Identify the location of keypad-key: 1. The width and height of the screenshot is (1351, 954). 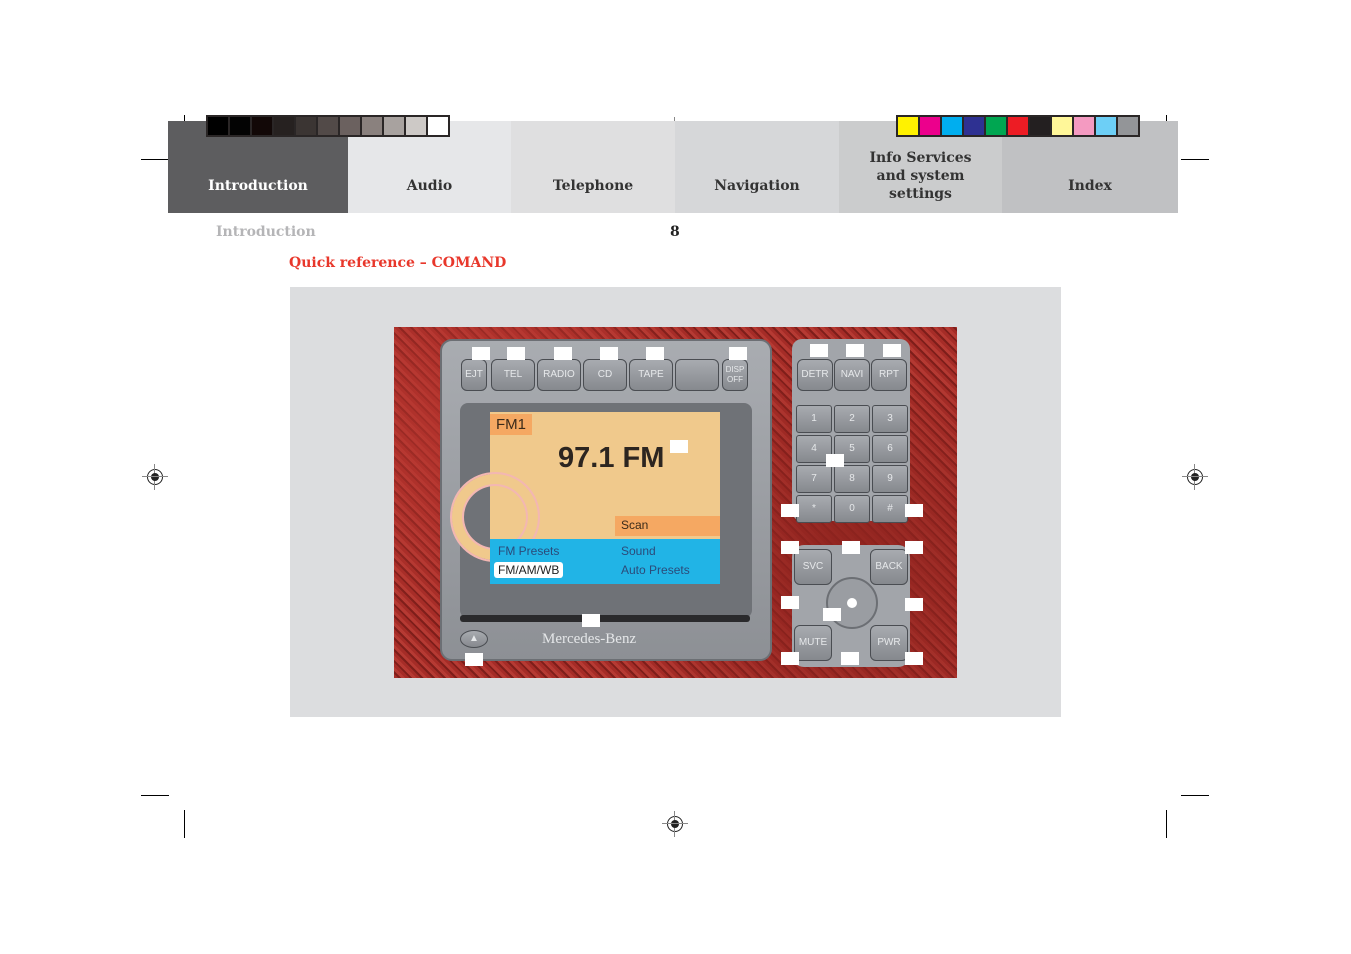
(814, 419).